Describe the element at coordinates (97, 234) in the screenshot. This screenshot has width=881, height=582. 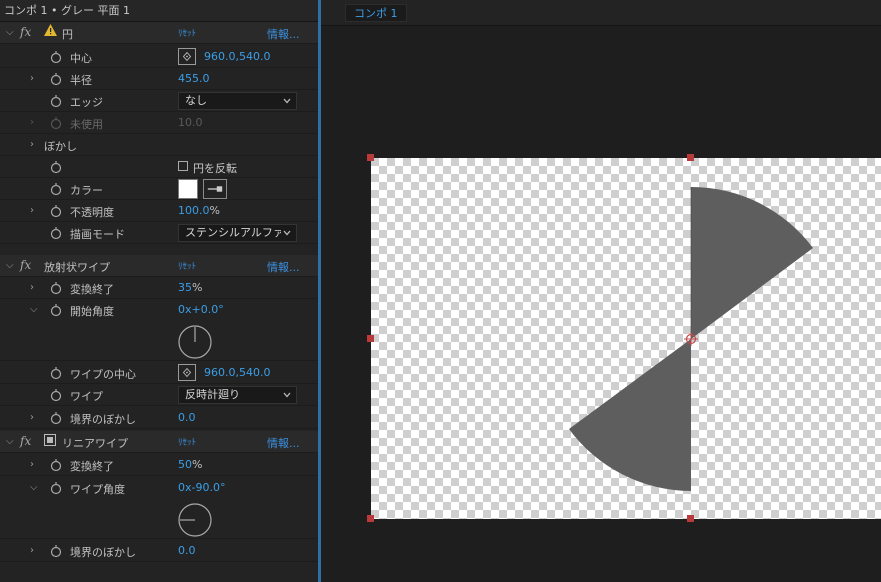
I see `prop-label: 描画モード` at that location.